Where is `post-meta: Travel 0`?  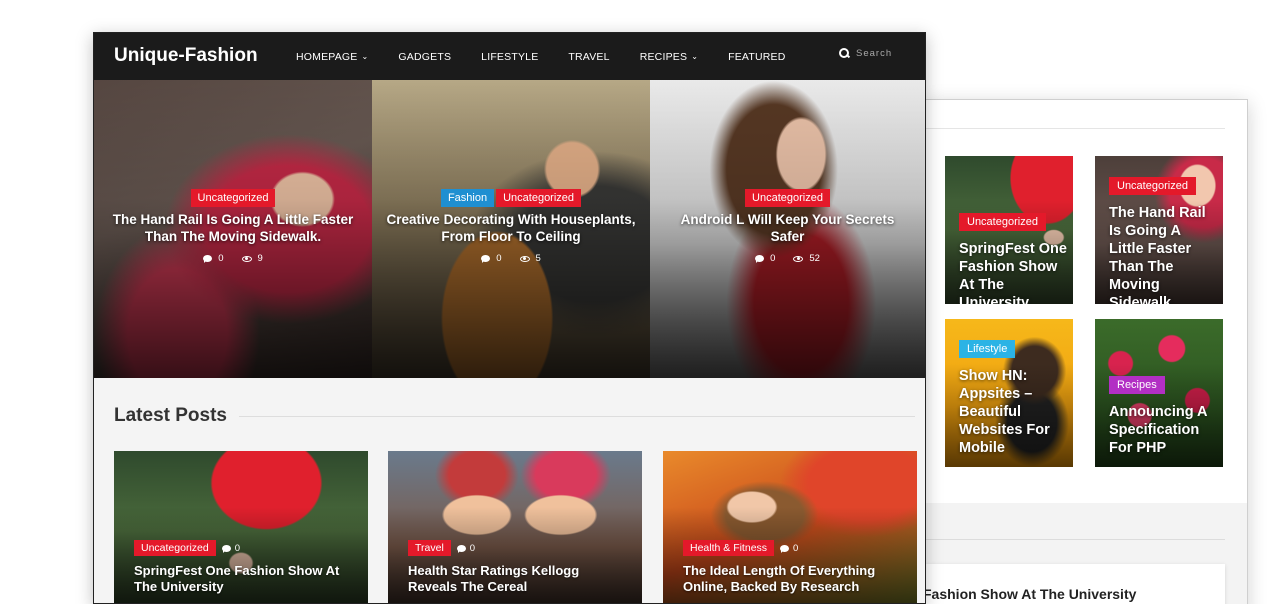 post-meta: Travel 0 is located at coordinates (441, 548).